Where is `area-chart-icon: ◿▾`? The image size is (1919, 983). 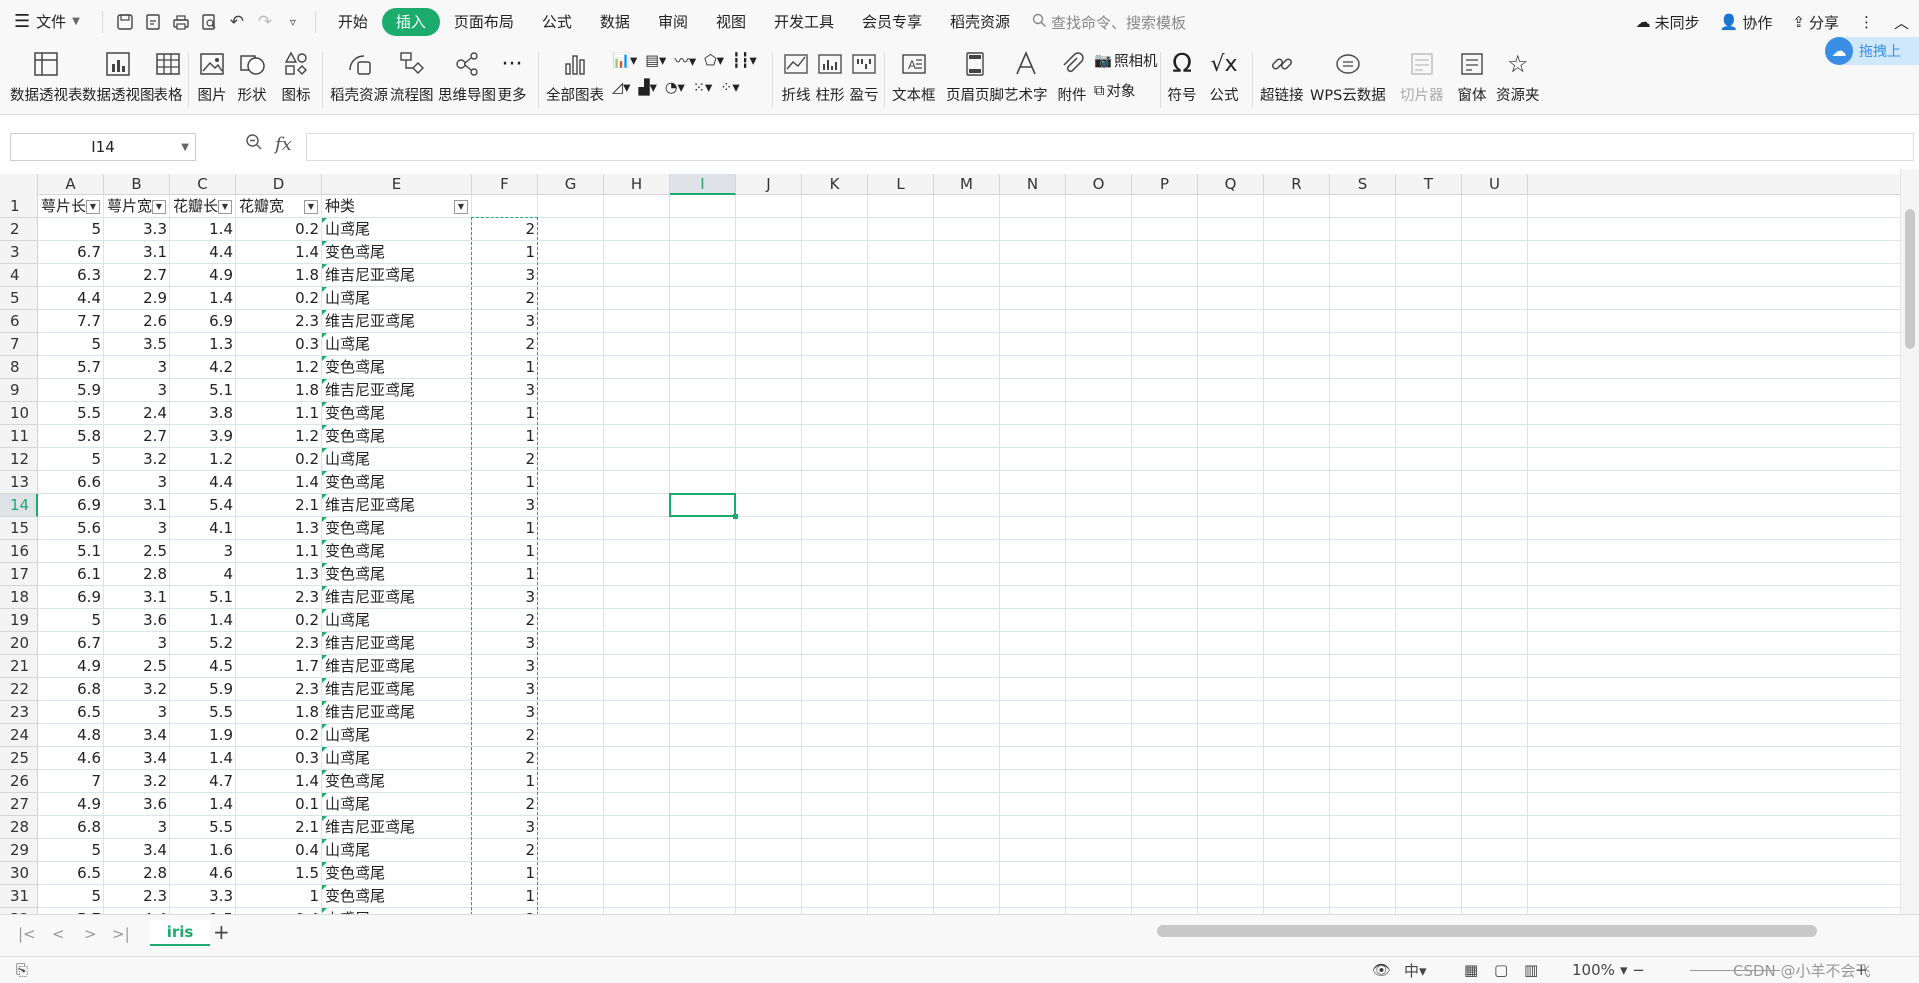
area-chart-icon: ◿▾ is located at coordinates (621, 88).